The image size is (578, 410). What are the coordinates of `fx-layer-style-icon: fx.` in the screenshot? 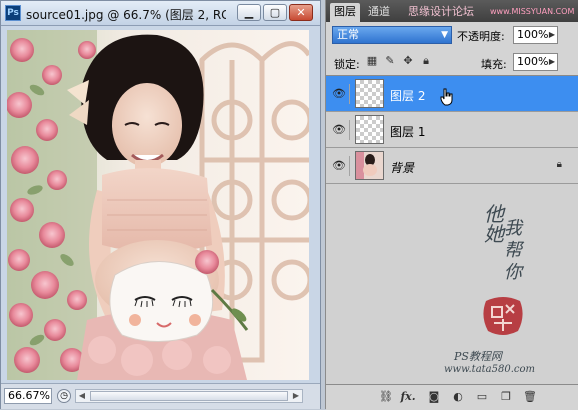 It's located at (408, 397).